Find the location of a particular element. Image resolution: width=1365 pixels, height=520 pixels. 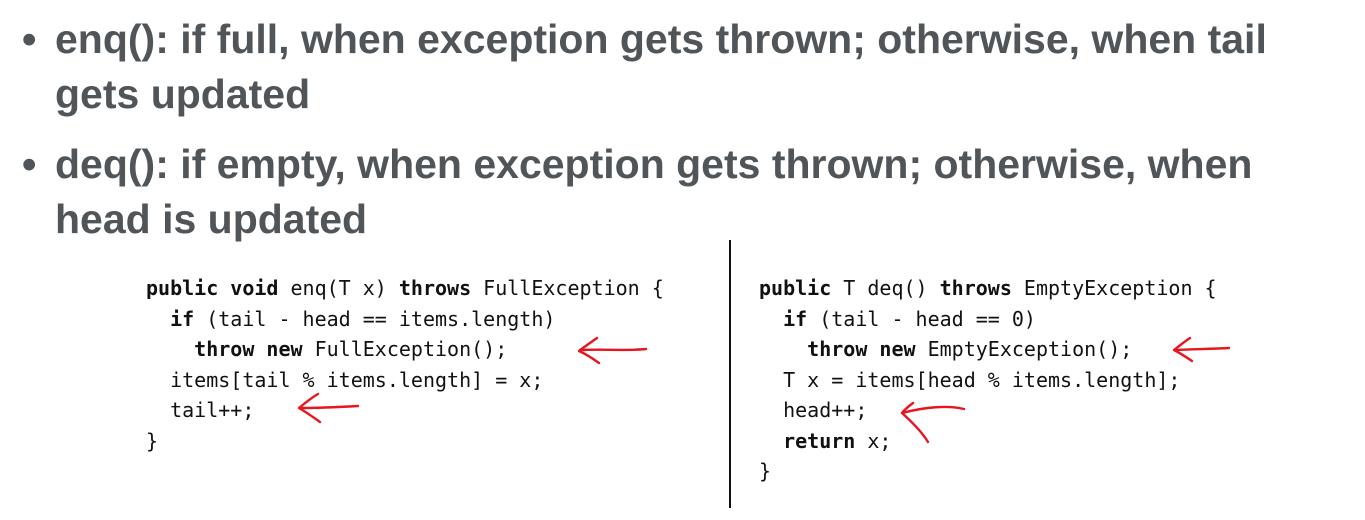

code-text: T deq() is located at coordinates (885, 288).